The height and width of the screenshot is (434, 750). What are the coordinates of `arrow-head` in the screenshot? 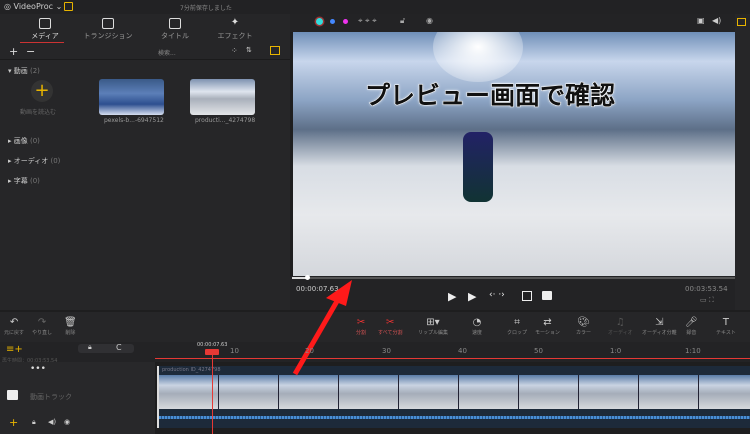 It's located at (339, 293).